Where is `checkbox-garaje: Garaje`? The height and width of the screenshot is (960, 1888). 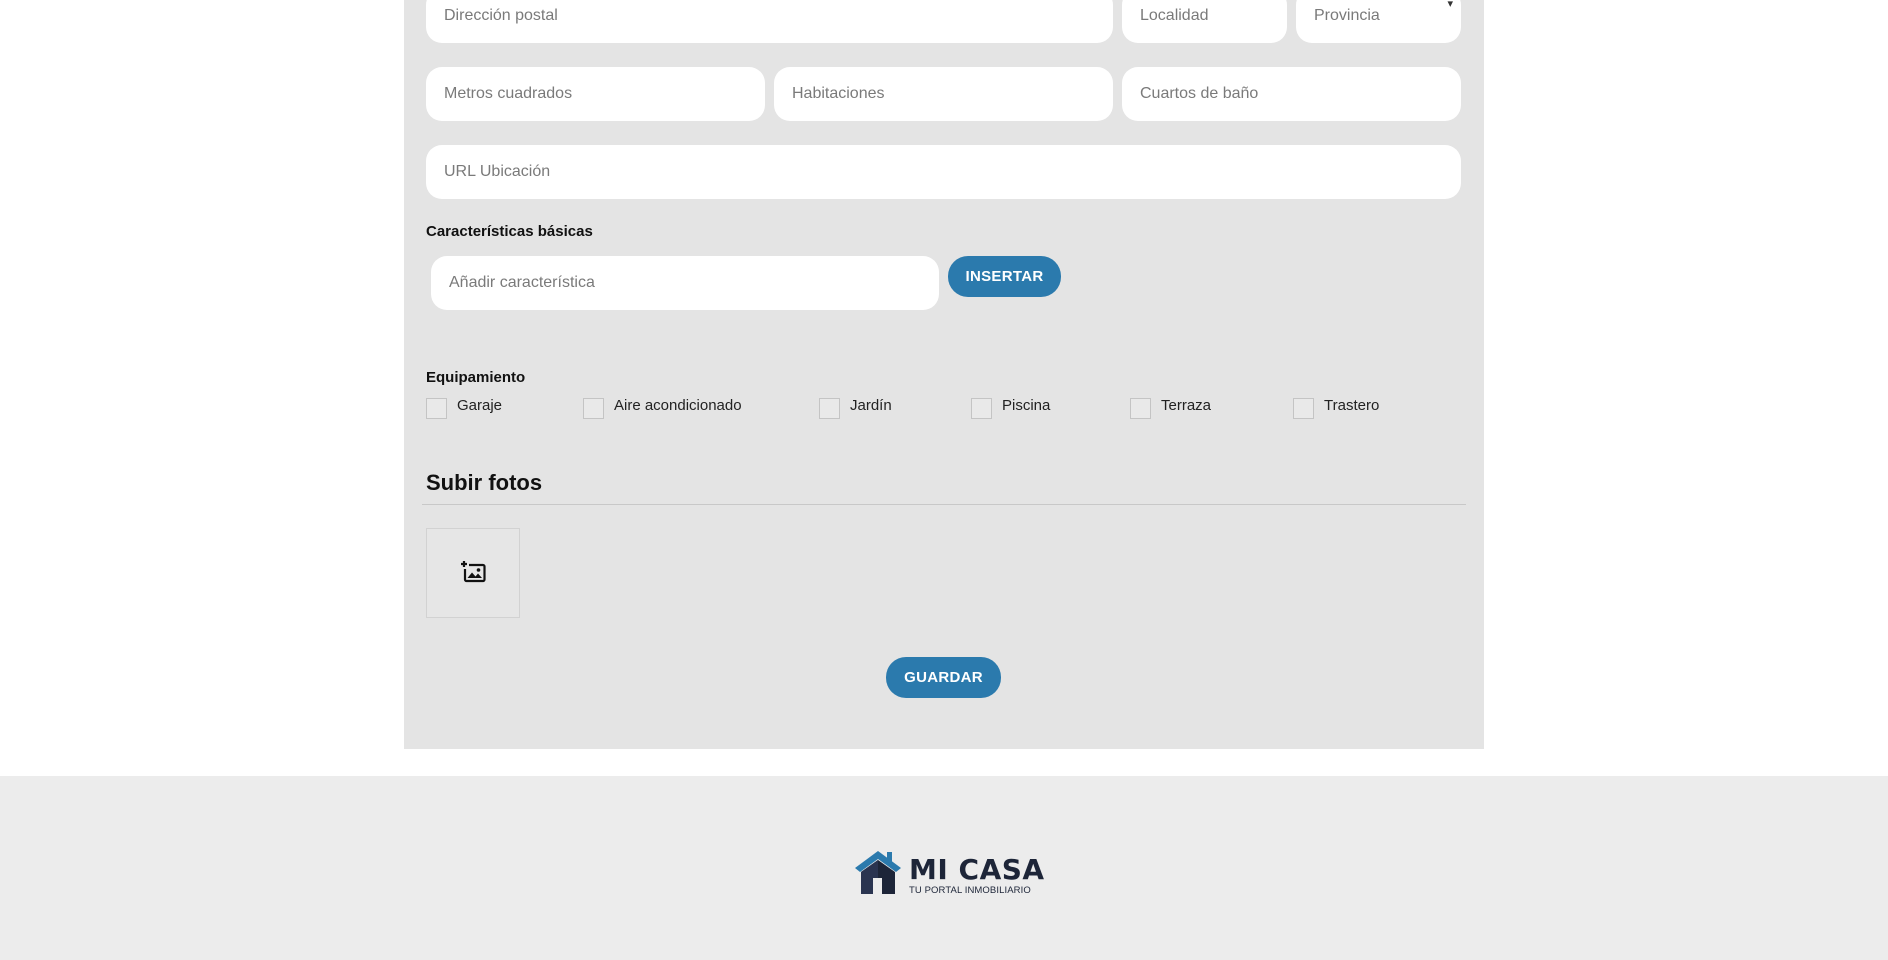 checkbox-garaje: Garaje is located at coordinates (464, 408).